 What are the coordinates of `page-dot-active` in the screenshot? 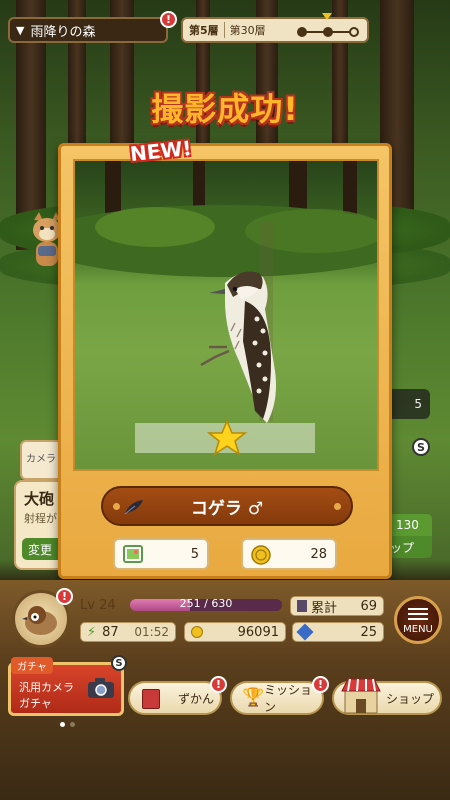 It's located at (62, 724).